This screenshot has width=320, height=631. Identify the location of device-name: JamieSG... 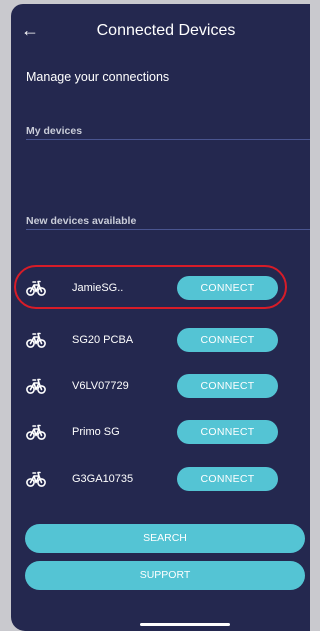
(98, 288).